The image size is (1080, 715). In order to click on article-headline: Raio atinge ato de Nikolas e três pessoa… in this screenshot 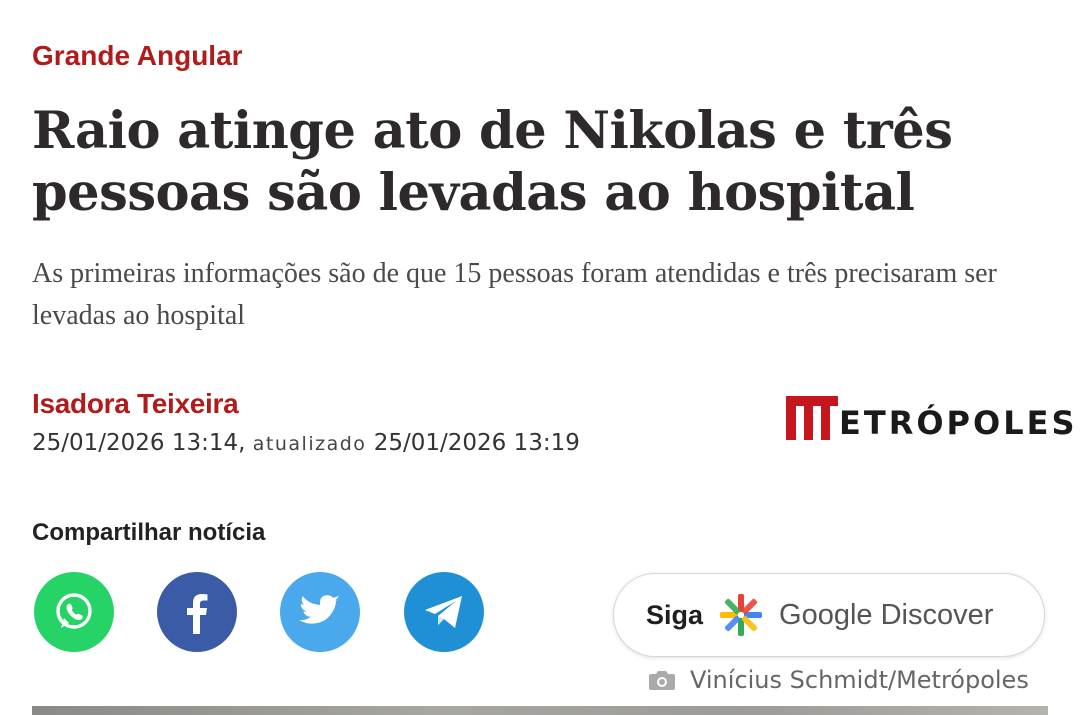, I will do `click(492, 162)`.